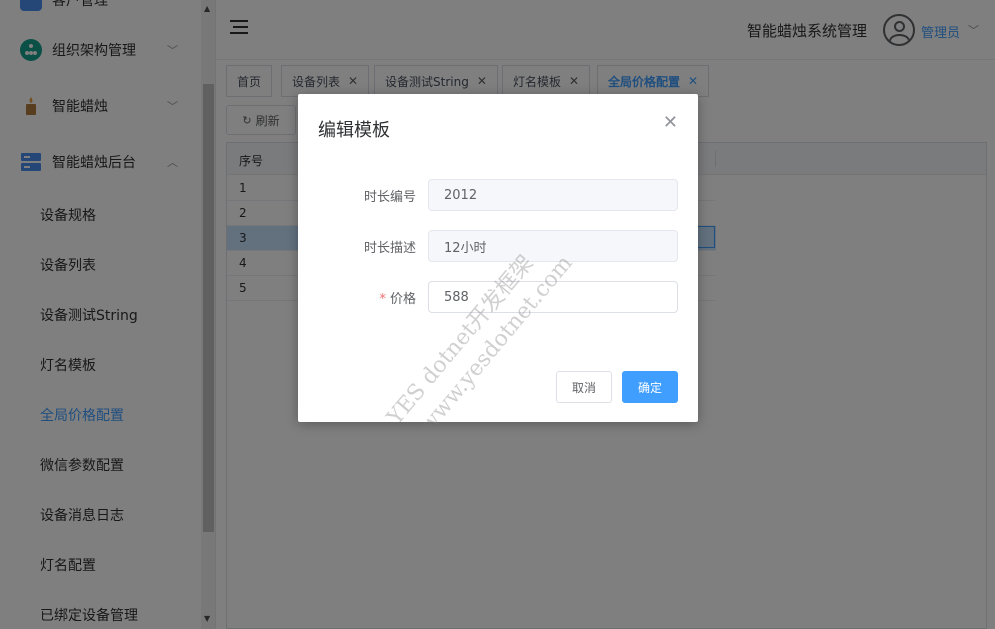 The height and width of the screenshot is (629, 995). What do you see at coordinates (670, 122) in the screenshot?
I see `close-icon: ✕` at bounding box center [670, 122].